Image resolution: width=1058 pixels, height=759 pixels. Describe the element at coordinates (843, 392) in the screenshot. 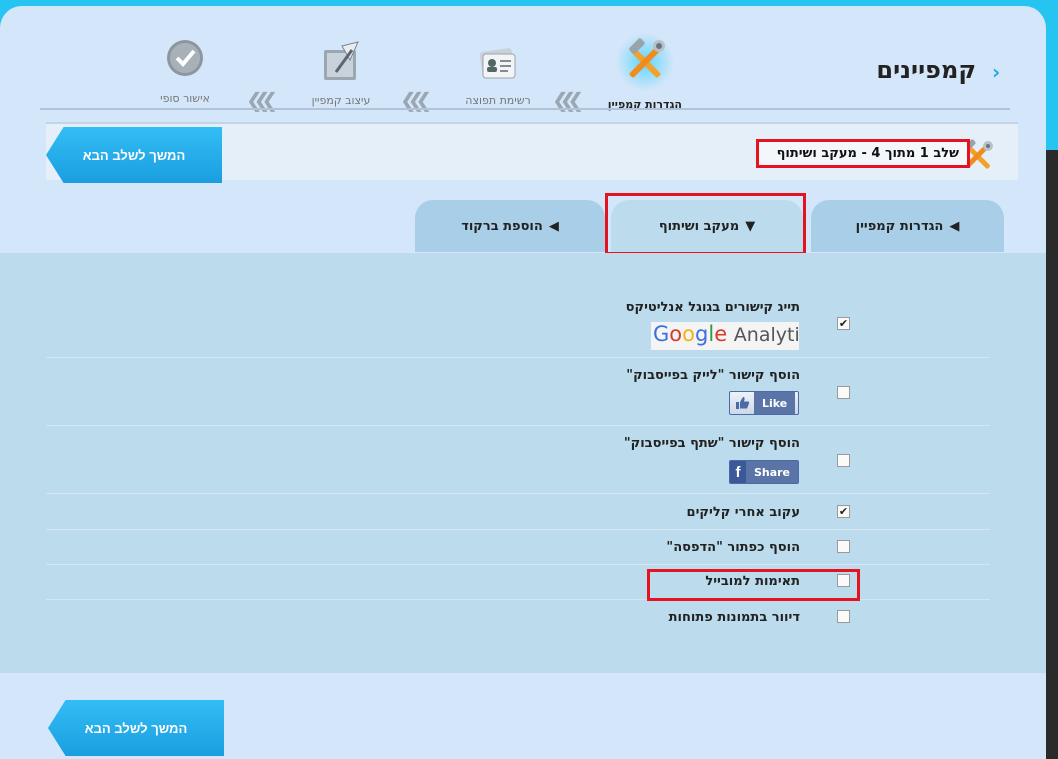

I see `fb-like-checkbox` at that location.